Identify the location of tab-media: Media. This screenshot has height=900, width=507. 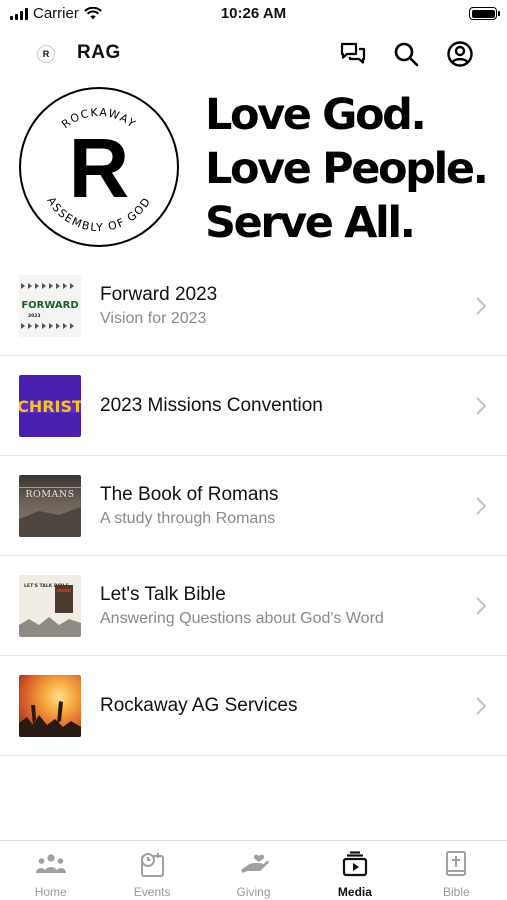
(354, 870).